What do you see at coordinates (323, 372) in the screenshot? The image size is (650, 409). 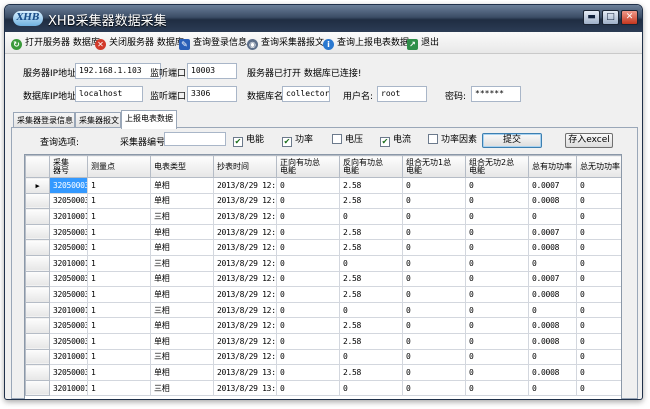 I see `table-row: 320500031单相2013/8/29 13:0002.58000.00080` at bounding box center [323, 372].